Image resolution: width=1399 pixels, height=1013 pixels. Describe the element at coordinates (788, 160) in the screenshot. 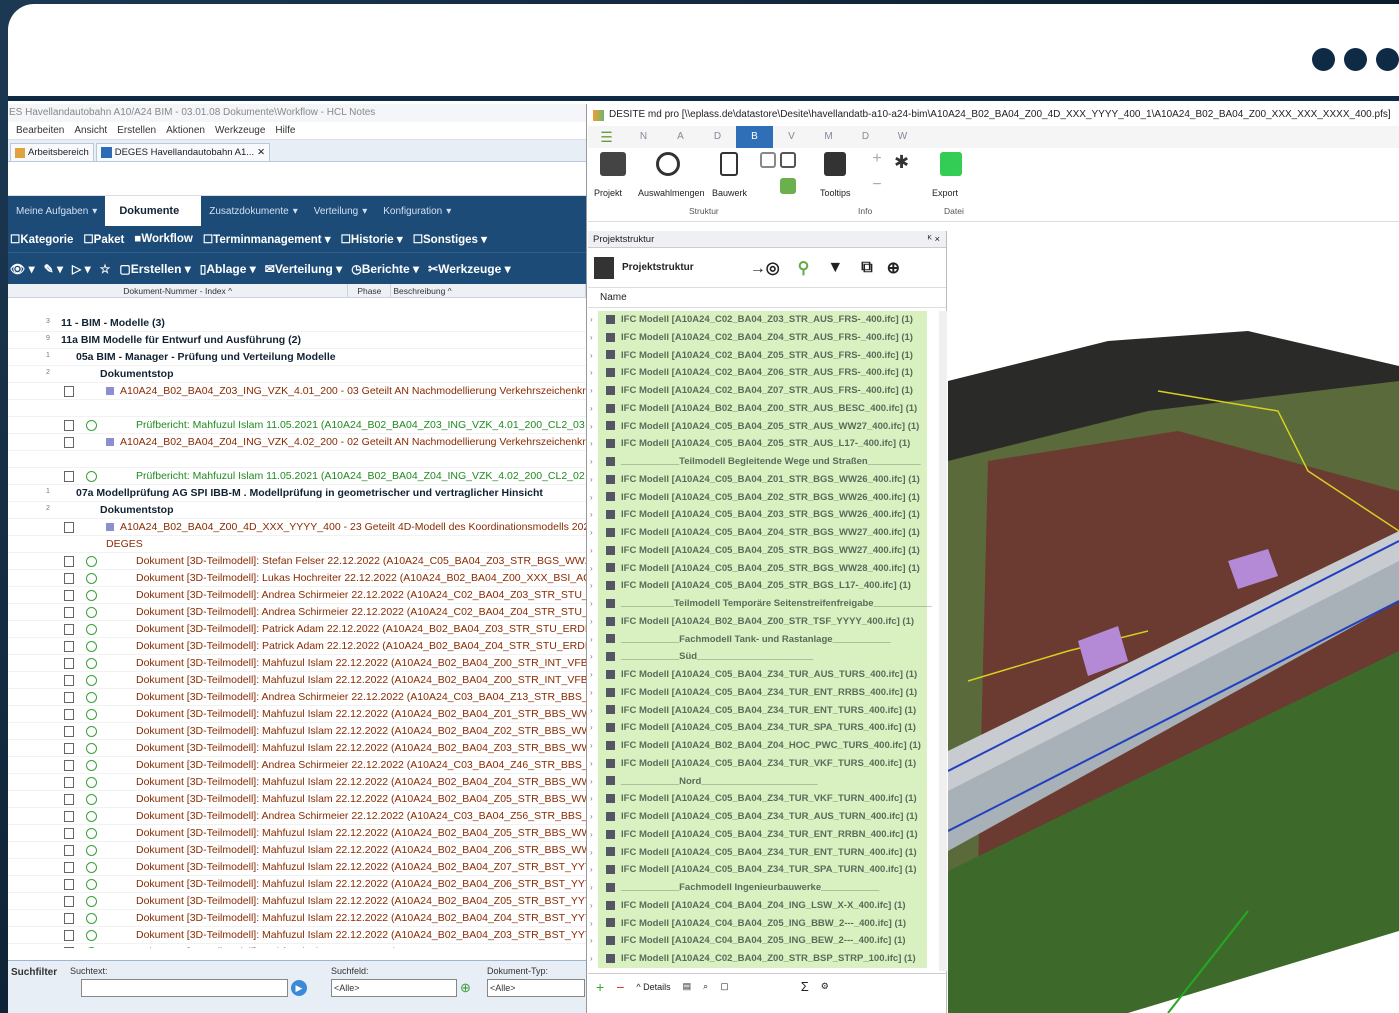

I see `map-icon` at that location.